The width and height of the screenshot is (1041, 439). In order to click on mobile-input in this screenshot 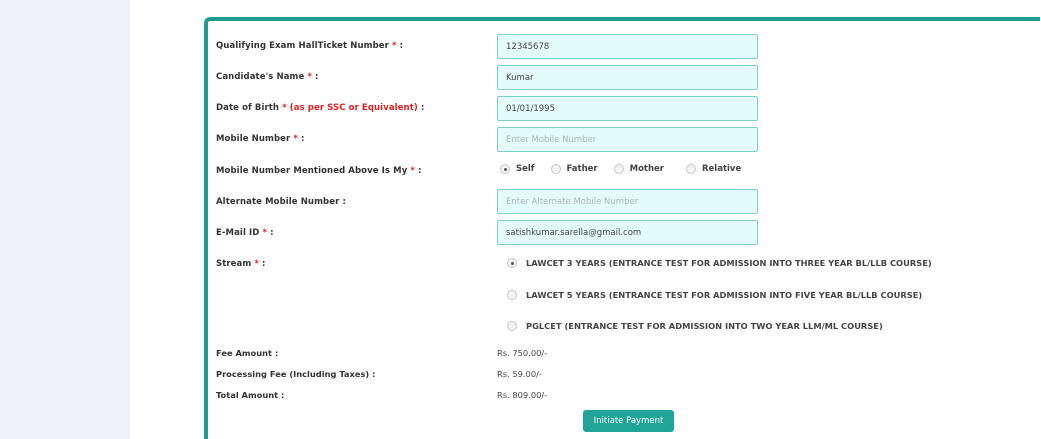, I will do `click(627, 139)`.